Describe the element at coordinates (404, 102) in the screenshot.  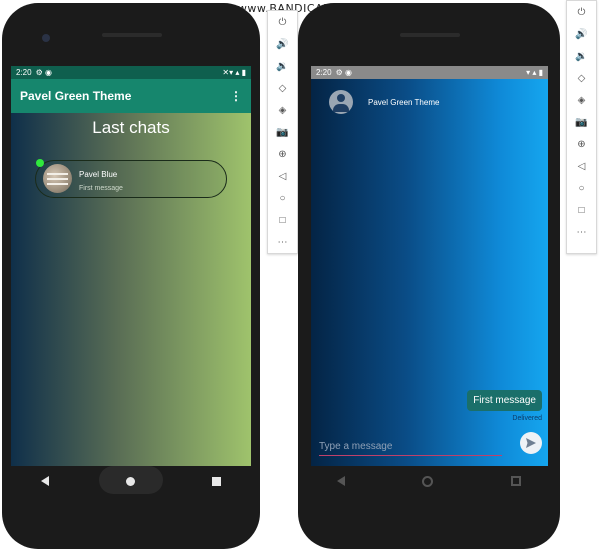
I see `contact-name: Pavel Green Theme` at that location.